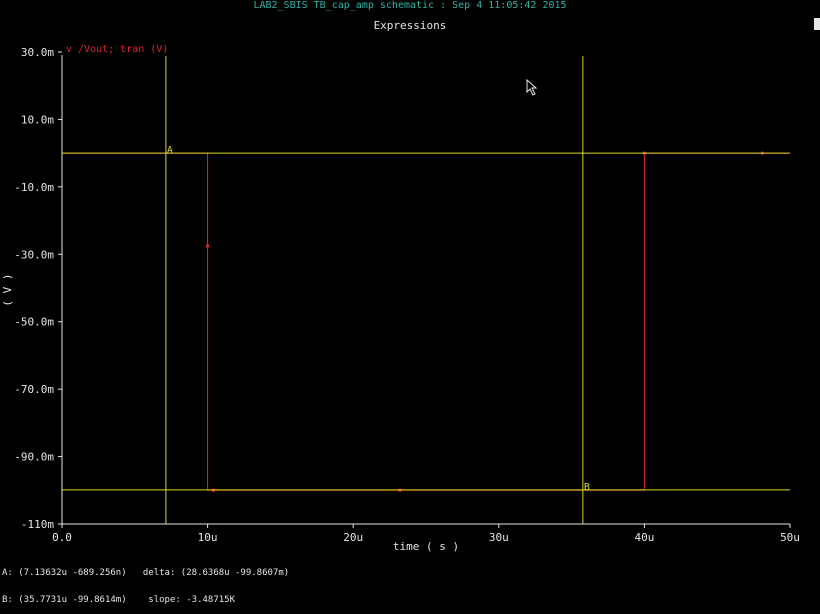  I want to click on y-tick-label: -110m, so click(37, 524).